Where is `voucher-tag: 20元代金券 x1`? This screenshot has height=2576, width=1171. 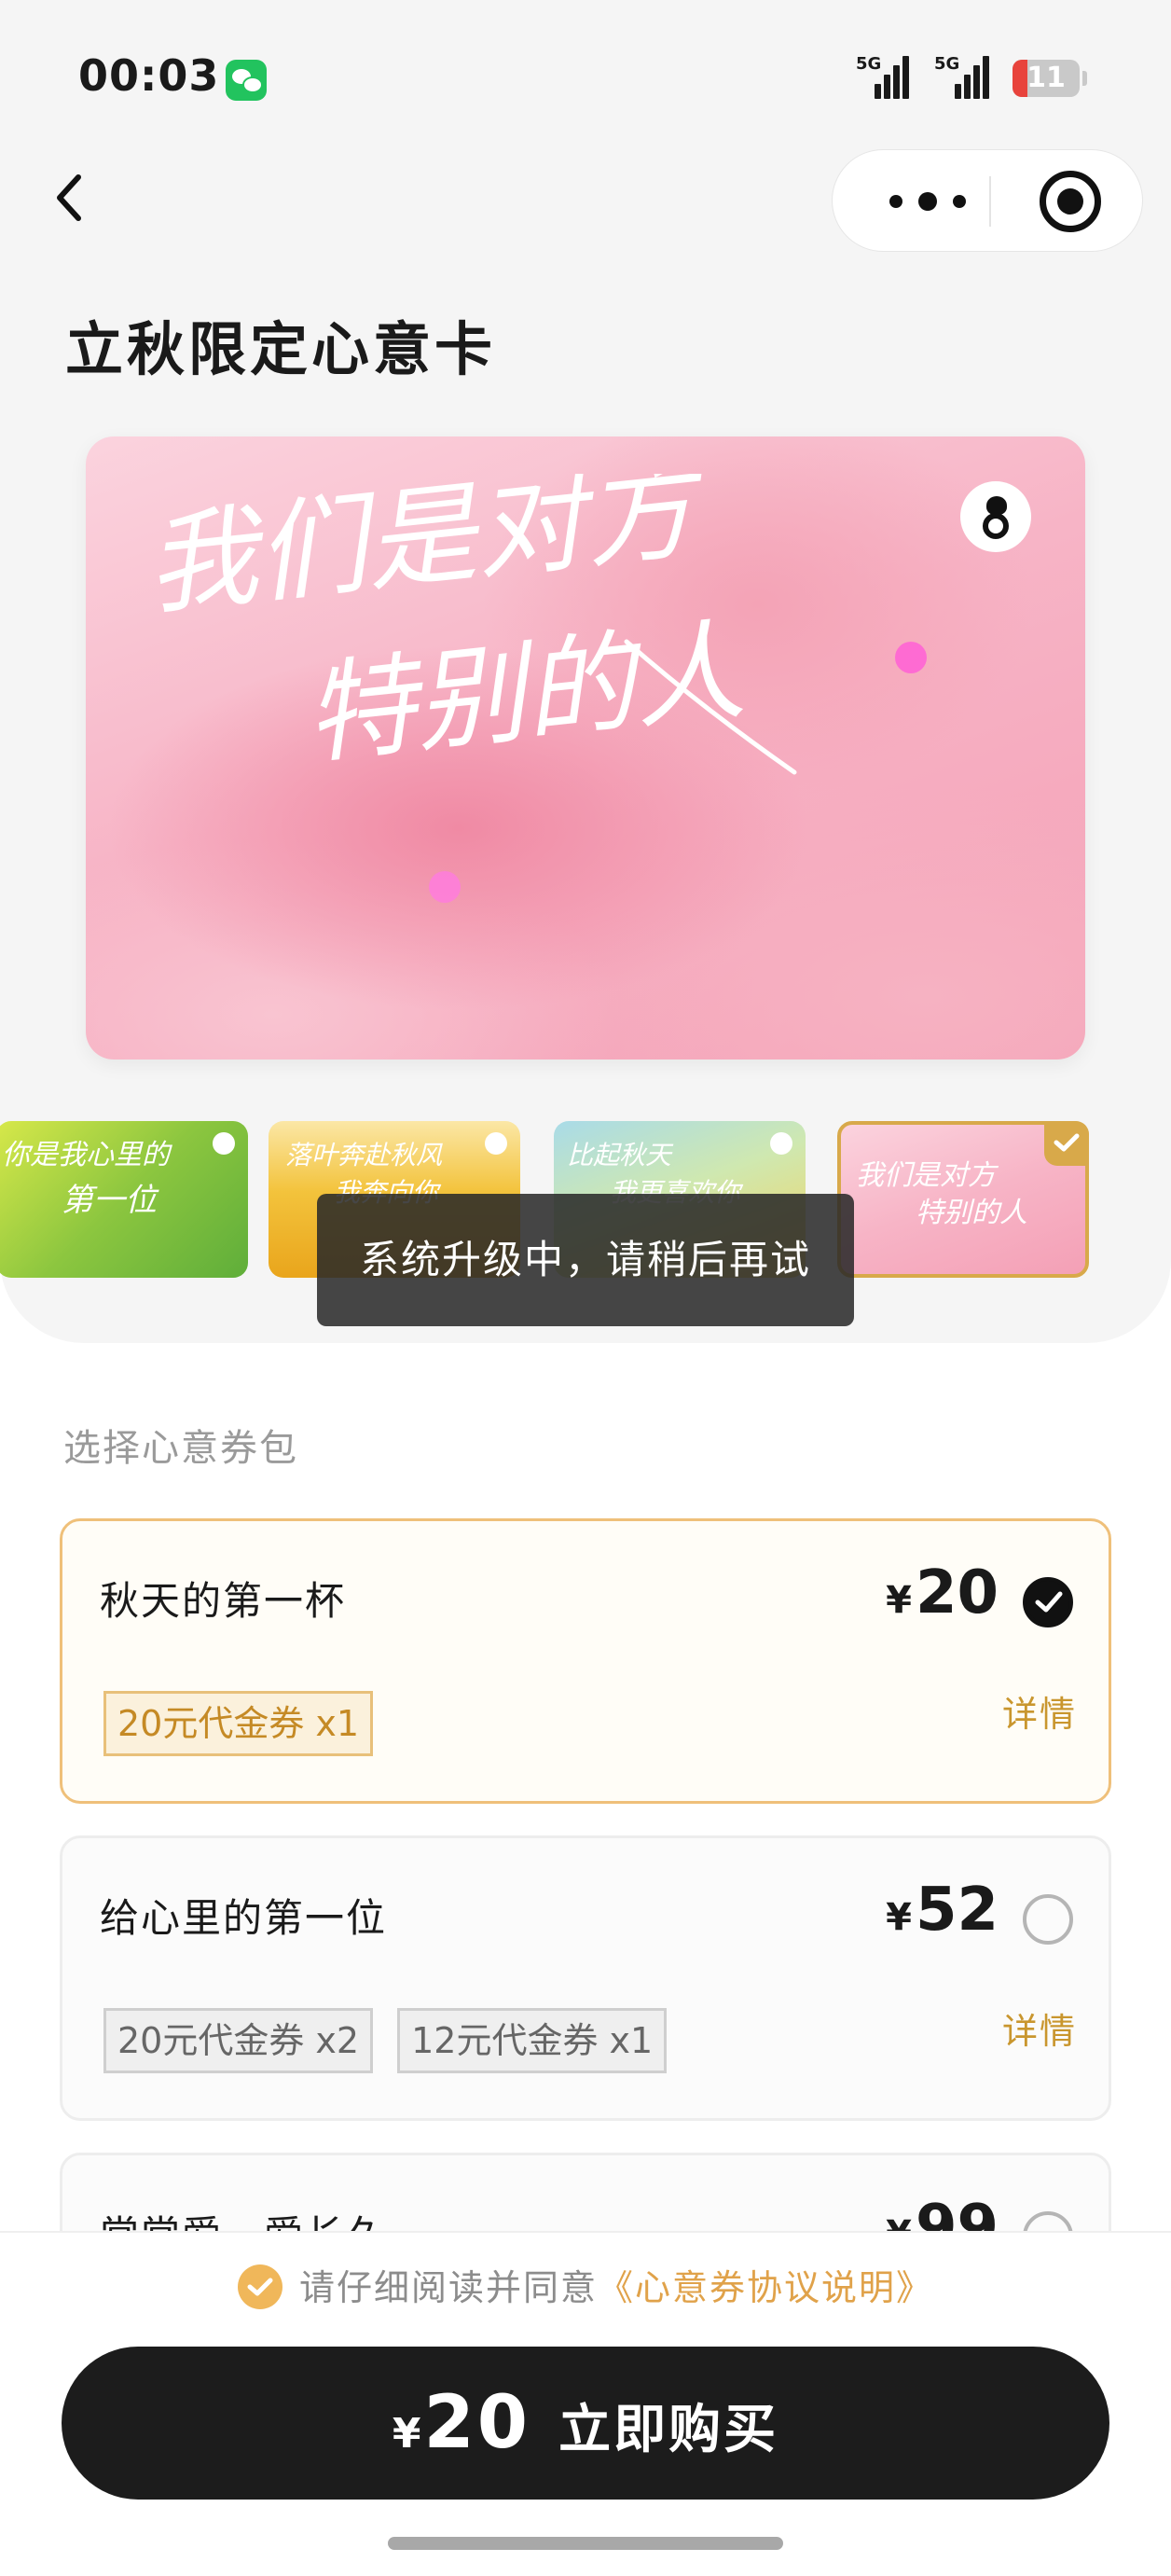 voucher-tag: 20元代金券 x1 is located at coordinates (238, 1723).